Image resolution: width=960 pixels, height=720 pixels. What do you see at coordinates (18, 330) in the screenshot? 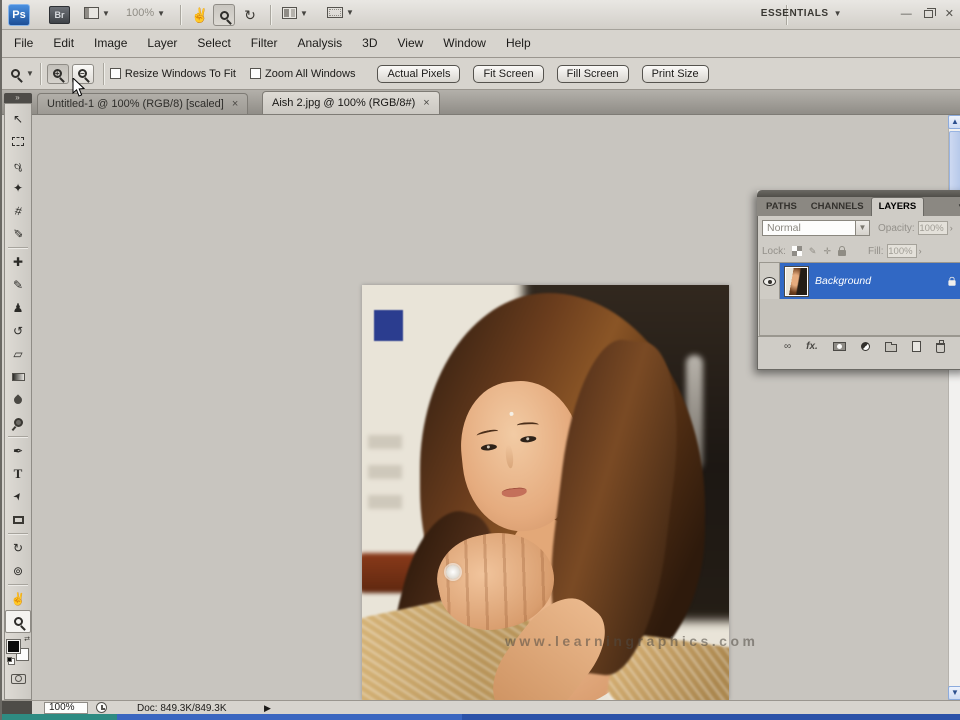
I see `history-brush-tool: ↺` at bounding box center [18, 330].